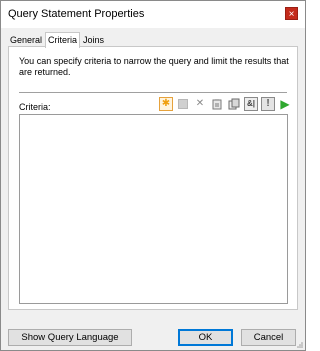 The height and width of the screenshot is (351, 320). I want to click on criterion-properties-icon, so click(183, 104).